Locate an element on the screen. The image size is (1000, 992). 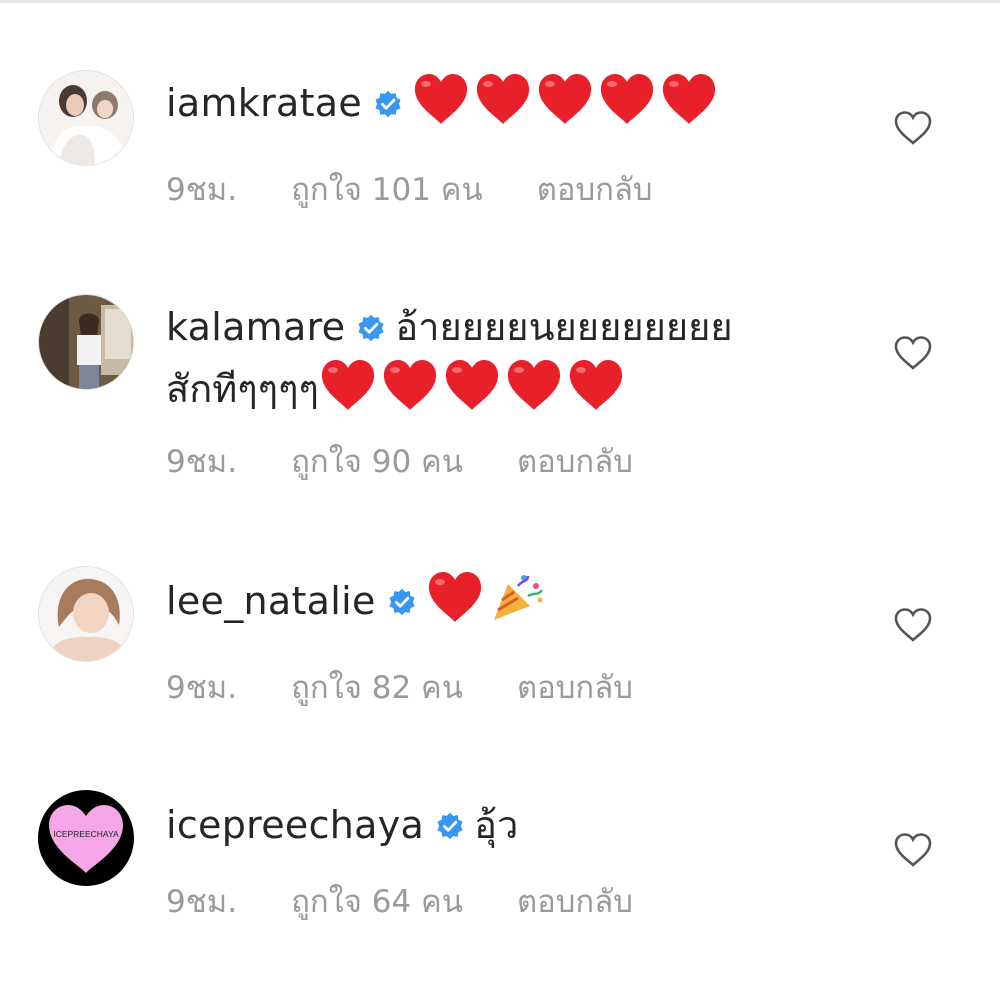
top-divider is located at coordinates (500, 1).